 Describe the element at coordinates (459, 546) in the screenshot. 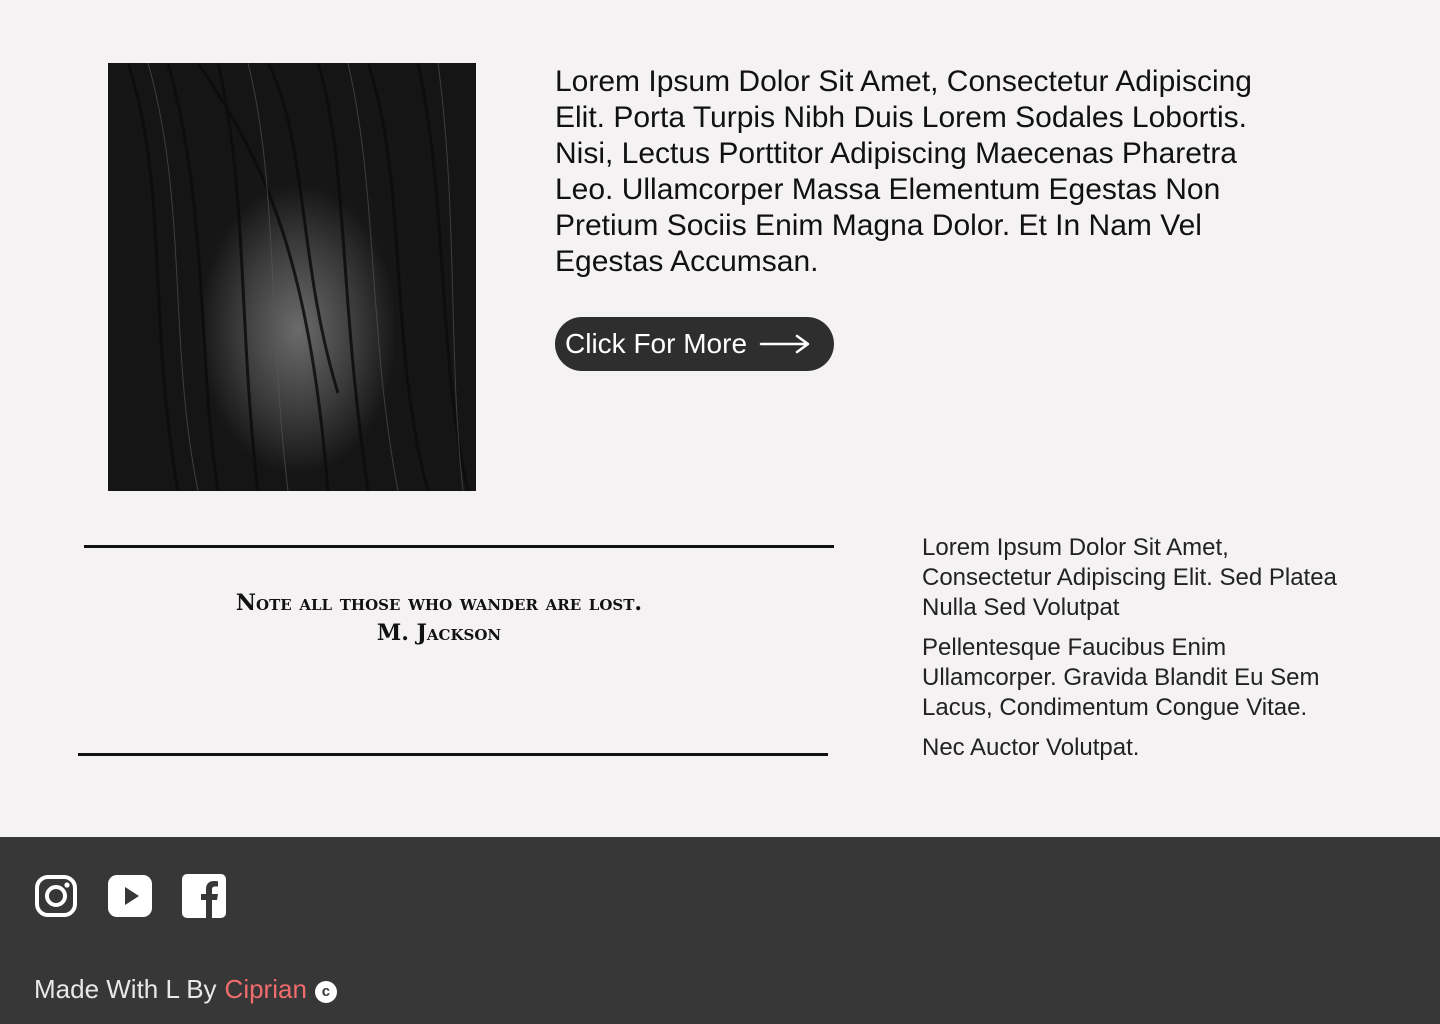

I see `divider-top` at that location.